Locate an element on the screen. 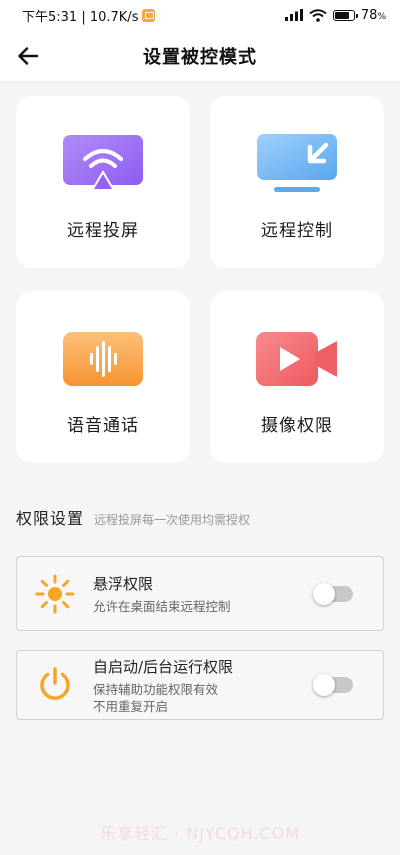 The image size is (400, 855). status-left: 下午5:31 | 10.7K/s is located at coordinates (89, 15).